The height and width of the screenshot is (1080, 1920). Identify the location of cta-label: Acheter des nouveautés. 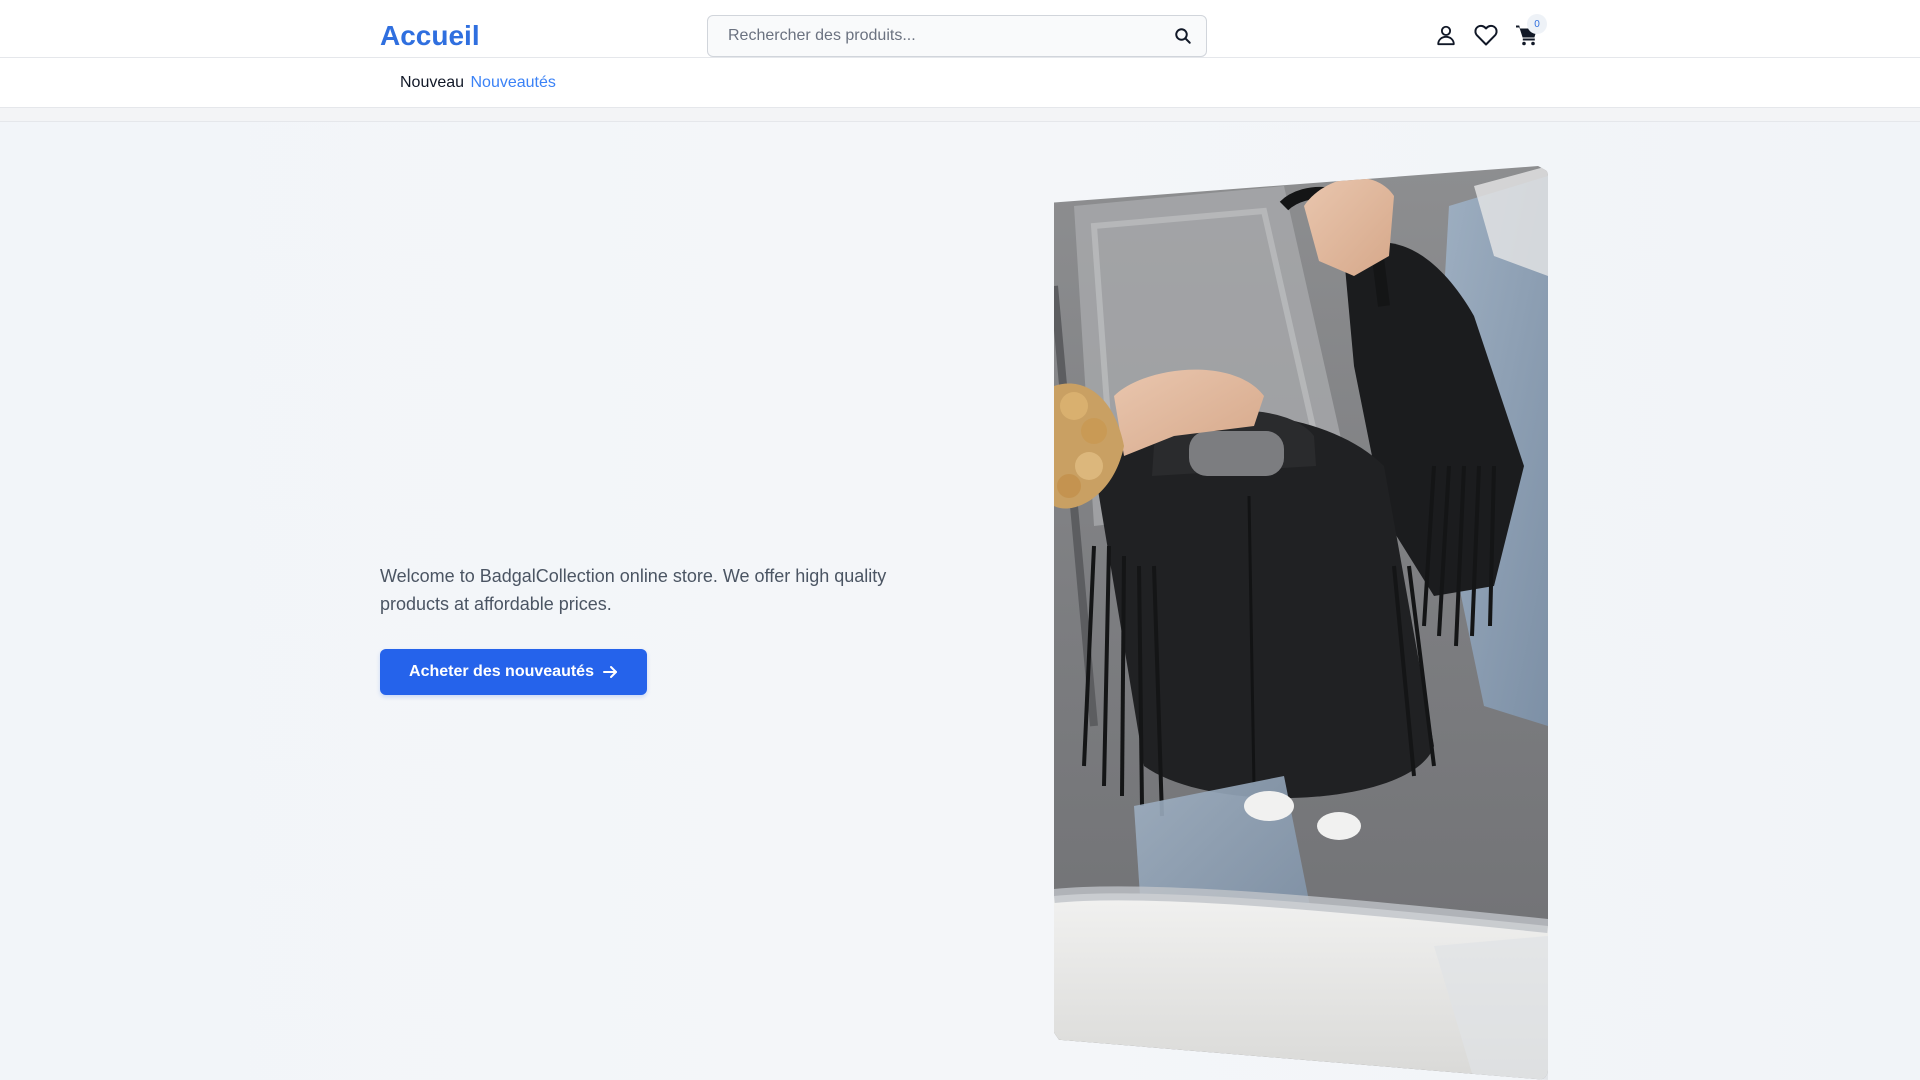
(501, 671).